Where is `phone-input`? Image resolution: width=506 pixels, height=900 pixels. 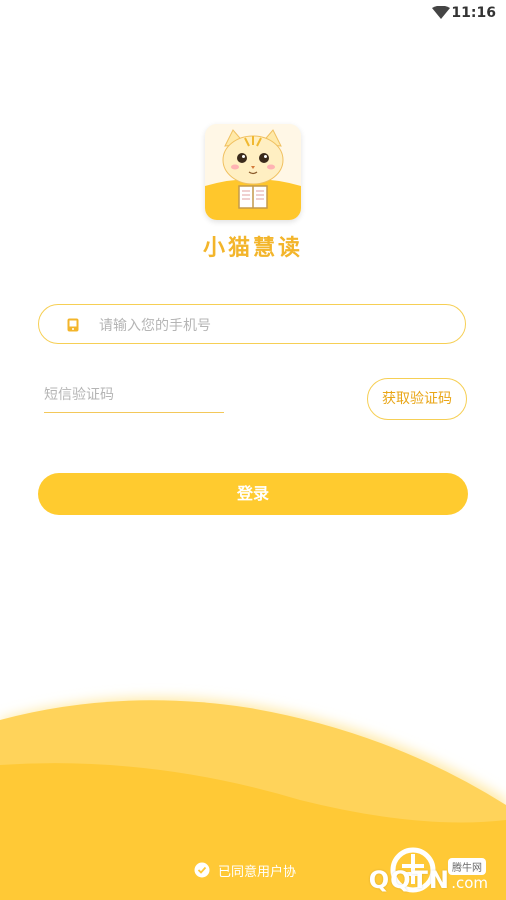
phone-input is located at coordinates (269, 326).